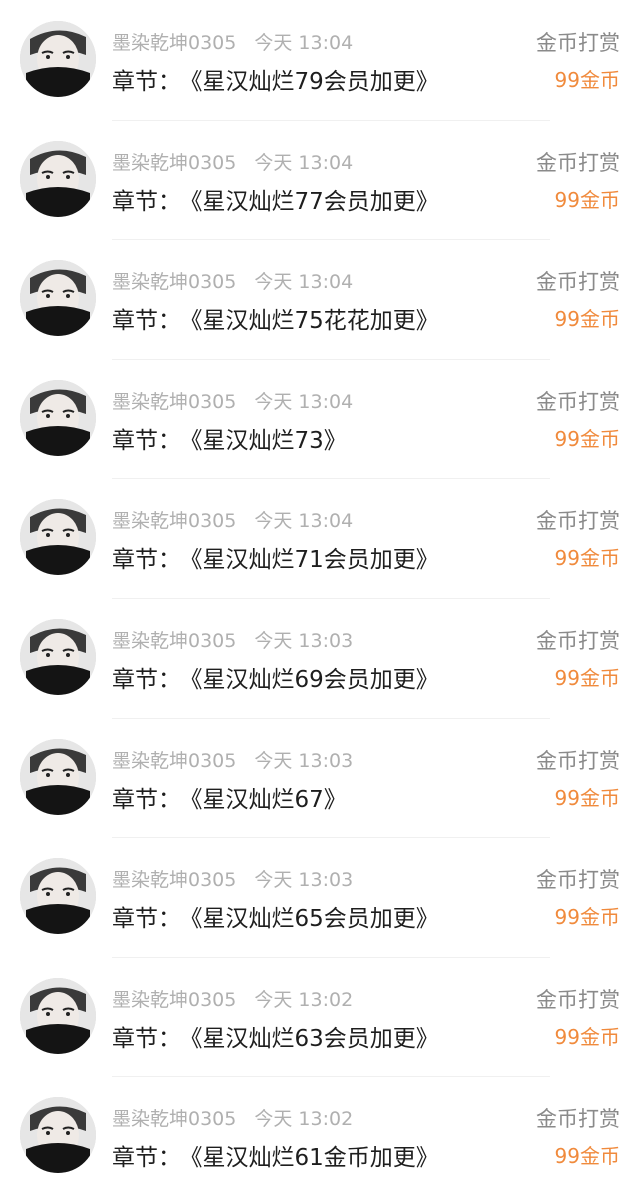 The width and height of the screenshot is (640, 1196). Describe the element at coordinates (315, 919) in the screenshot. I see `chapter-title: 《星汉灿烂65会员加更》` at that location.